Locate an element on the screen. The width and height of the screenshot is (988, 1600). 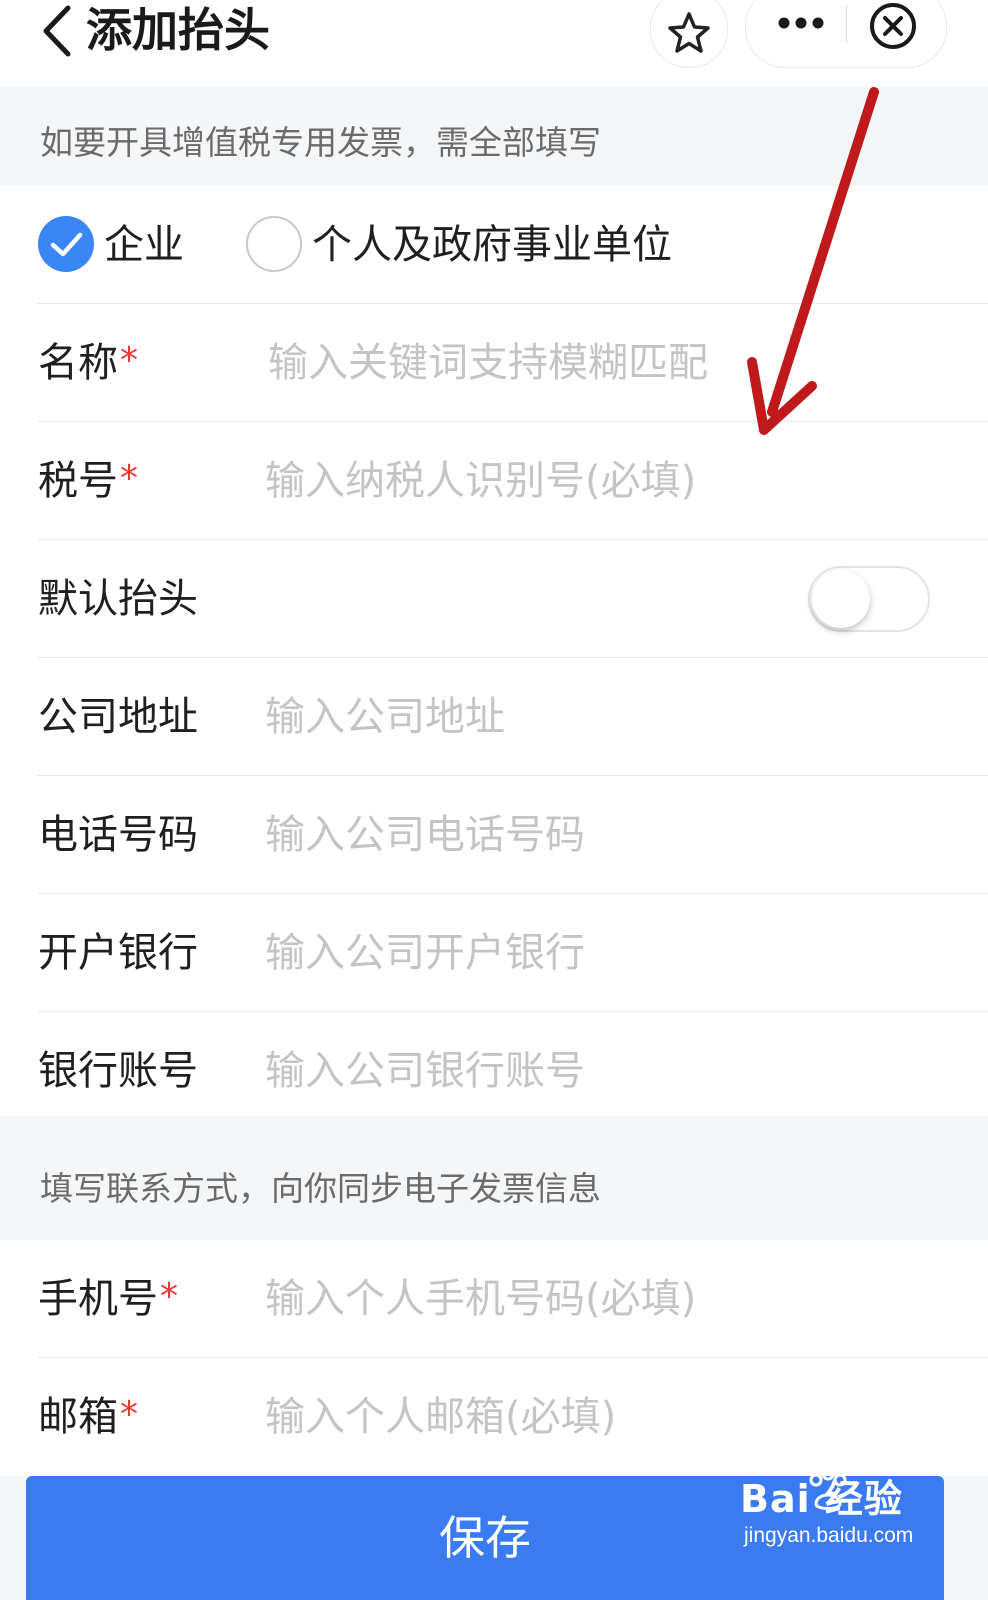
email-label: 邮箱* is located at coordinates (88, 1417).